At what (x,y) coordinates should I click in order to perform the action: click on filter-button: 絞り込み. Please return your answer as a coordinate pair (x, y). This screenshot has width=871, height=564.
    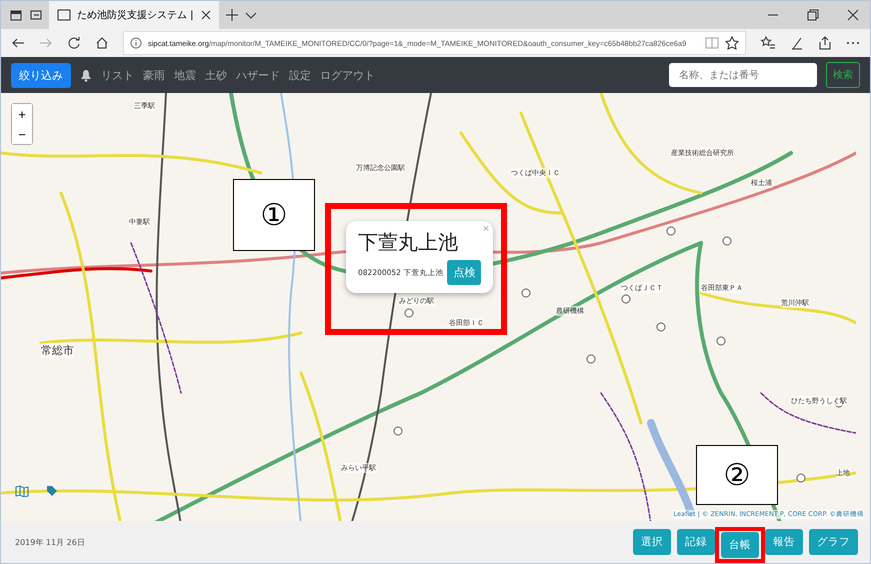
    Looking at the image, I should click on (41, 75).